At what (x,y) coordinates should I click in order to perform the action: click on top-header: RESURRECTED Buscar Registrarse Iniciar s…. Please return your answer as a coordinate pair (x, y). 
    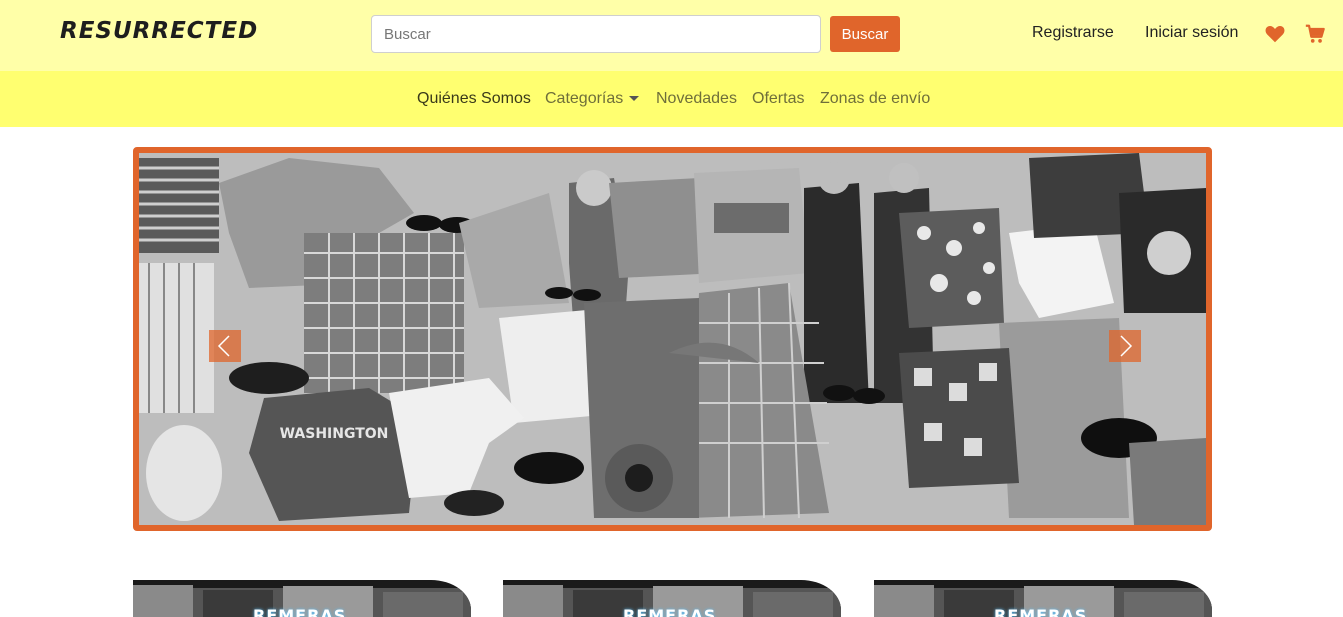
    Looking at the image, I should click on (671, 35).